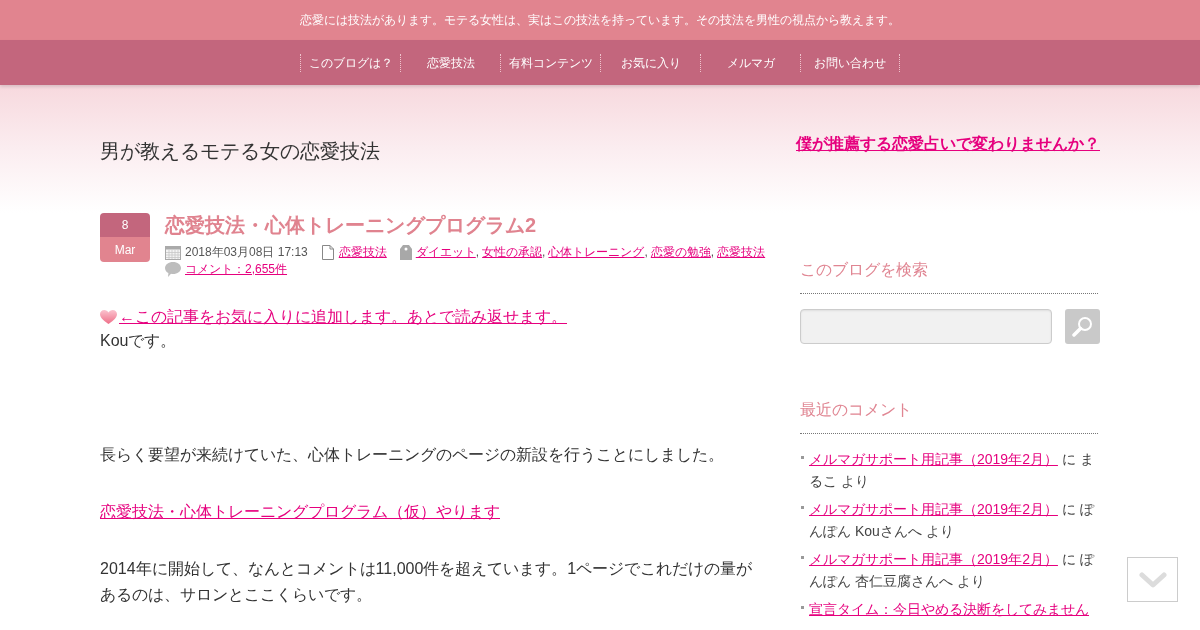  I want to click on greeting-text: Kouです。, so click(139, 341).